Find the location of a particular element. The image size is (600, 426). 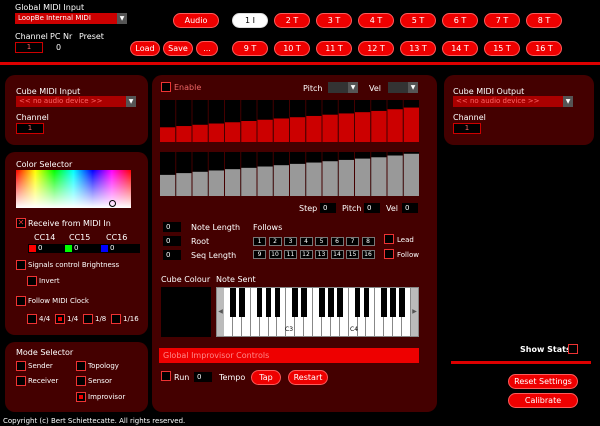

follows-cell-14: 14 is located at coordinates (337, 254).